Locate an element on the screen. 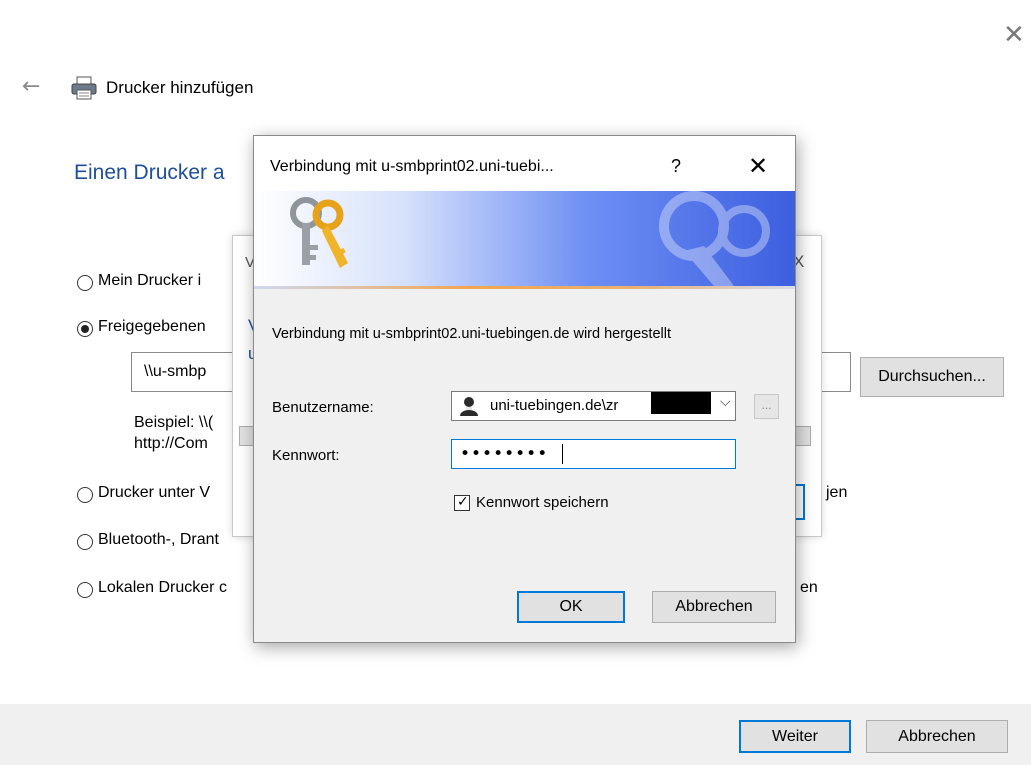 The height and width of the screenshot is (765, 1031). wizard-cancel-button: Abbrechen is located at coordinates (937, 736).